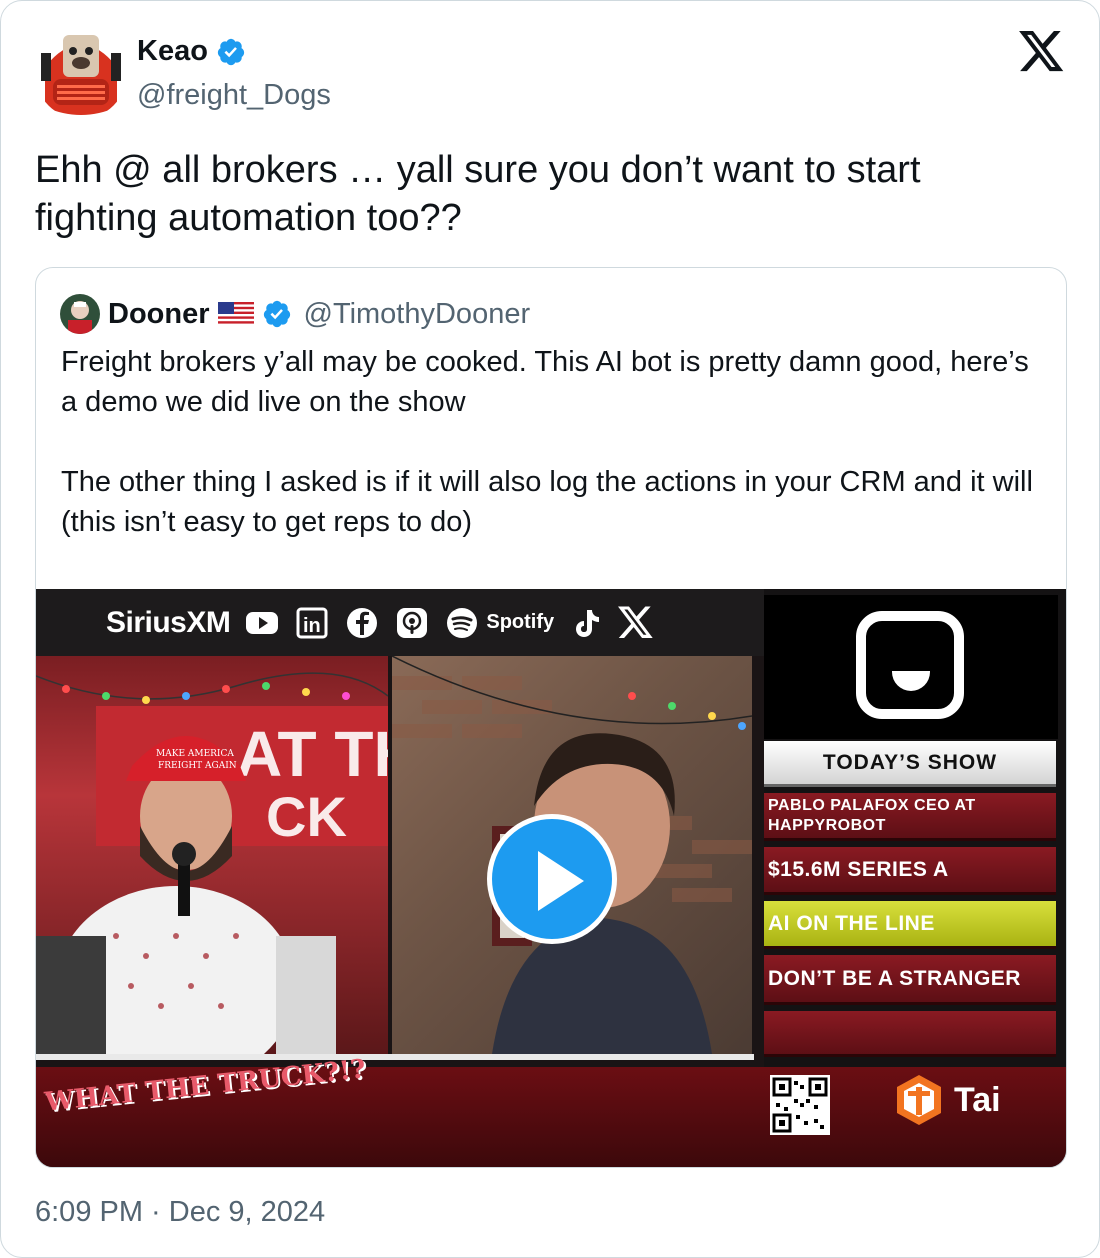 The width and height of the screenshot is (1100, 1258). What do you see at coordinates (910, 817) in the screenshot?
I see `lower-third-guest: PABLO PALAFOX CEO AT HAPPYROBOT` at bounding box center [910, 817].